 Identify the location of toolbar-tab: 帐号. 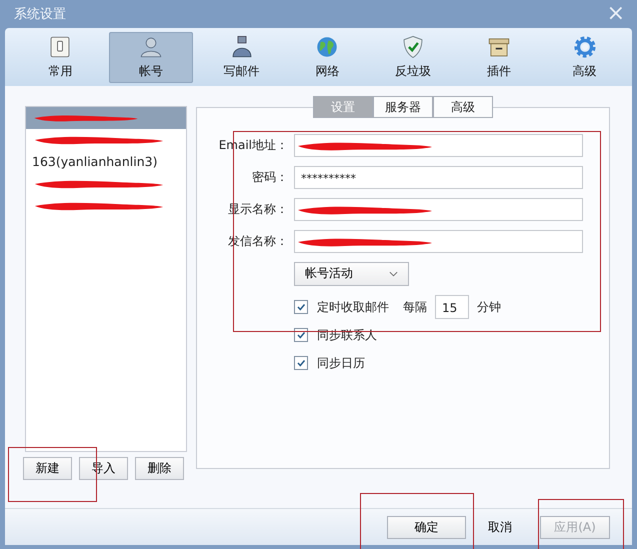
(151, 57).